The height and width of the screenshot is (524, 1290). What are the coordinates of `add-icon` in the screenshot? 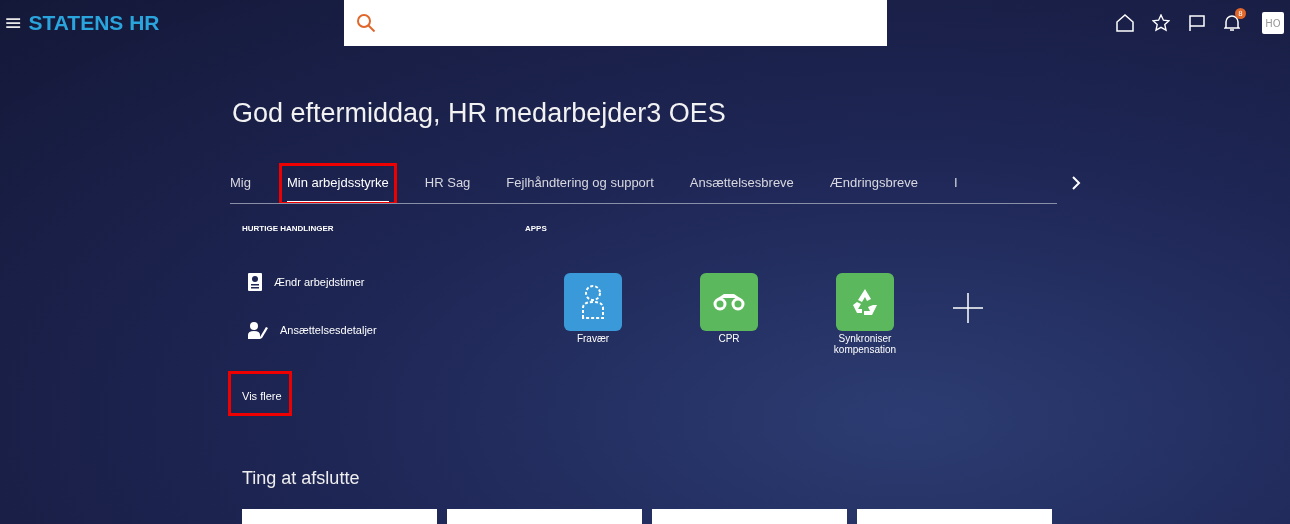 It's located at (968, 308).